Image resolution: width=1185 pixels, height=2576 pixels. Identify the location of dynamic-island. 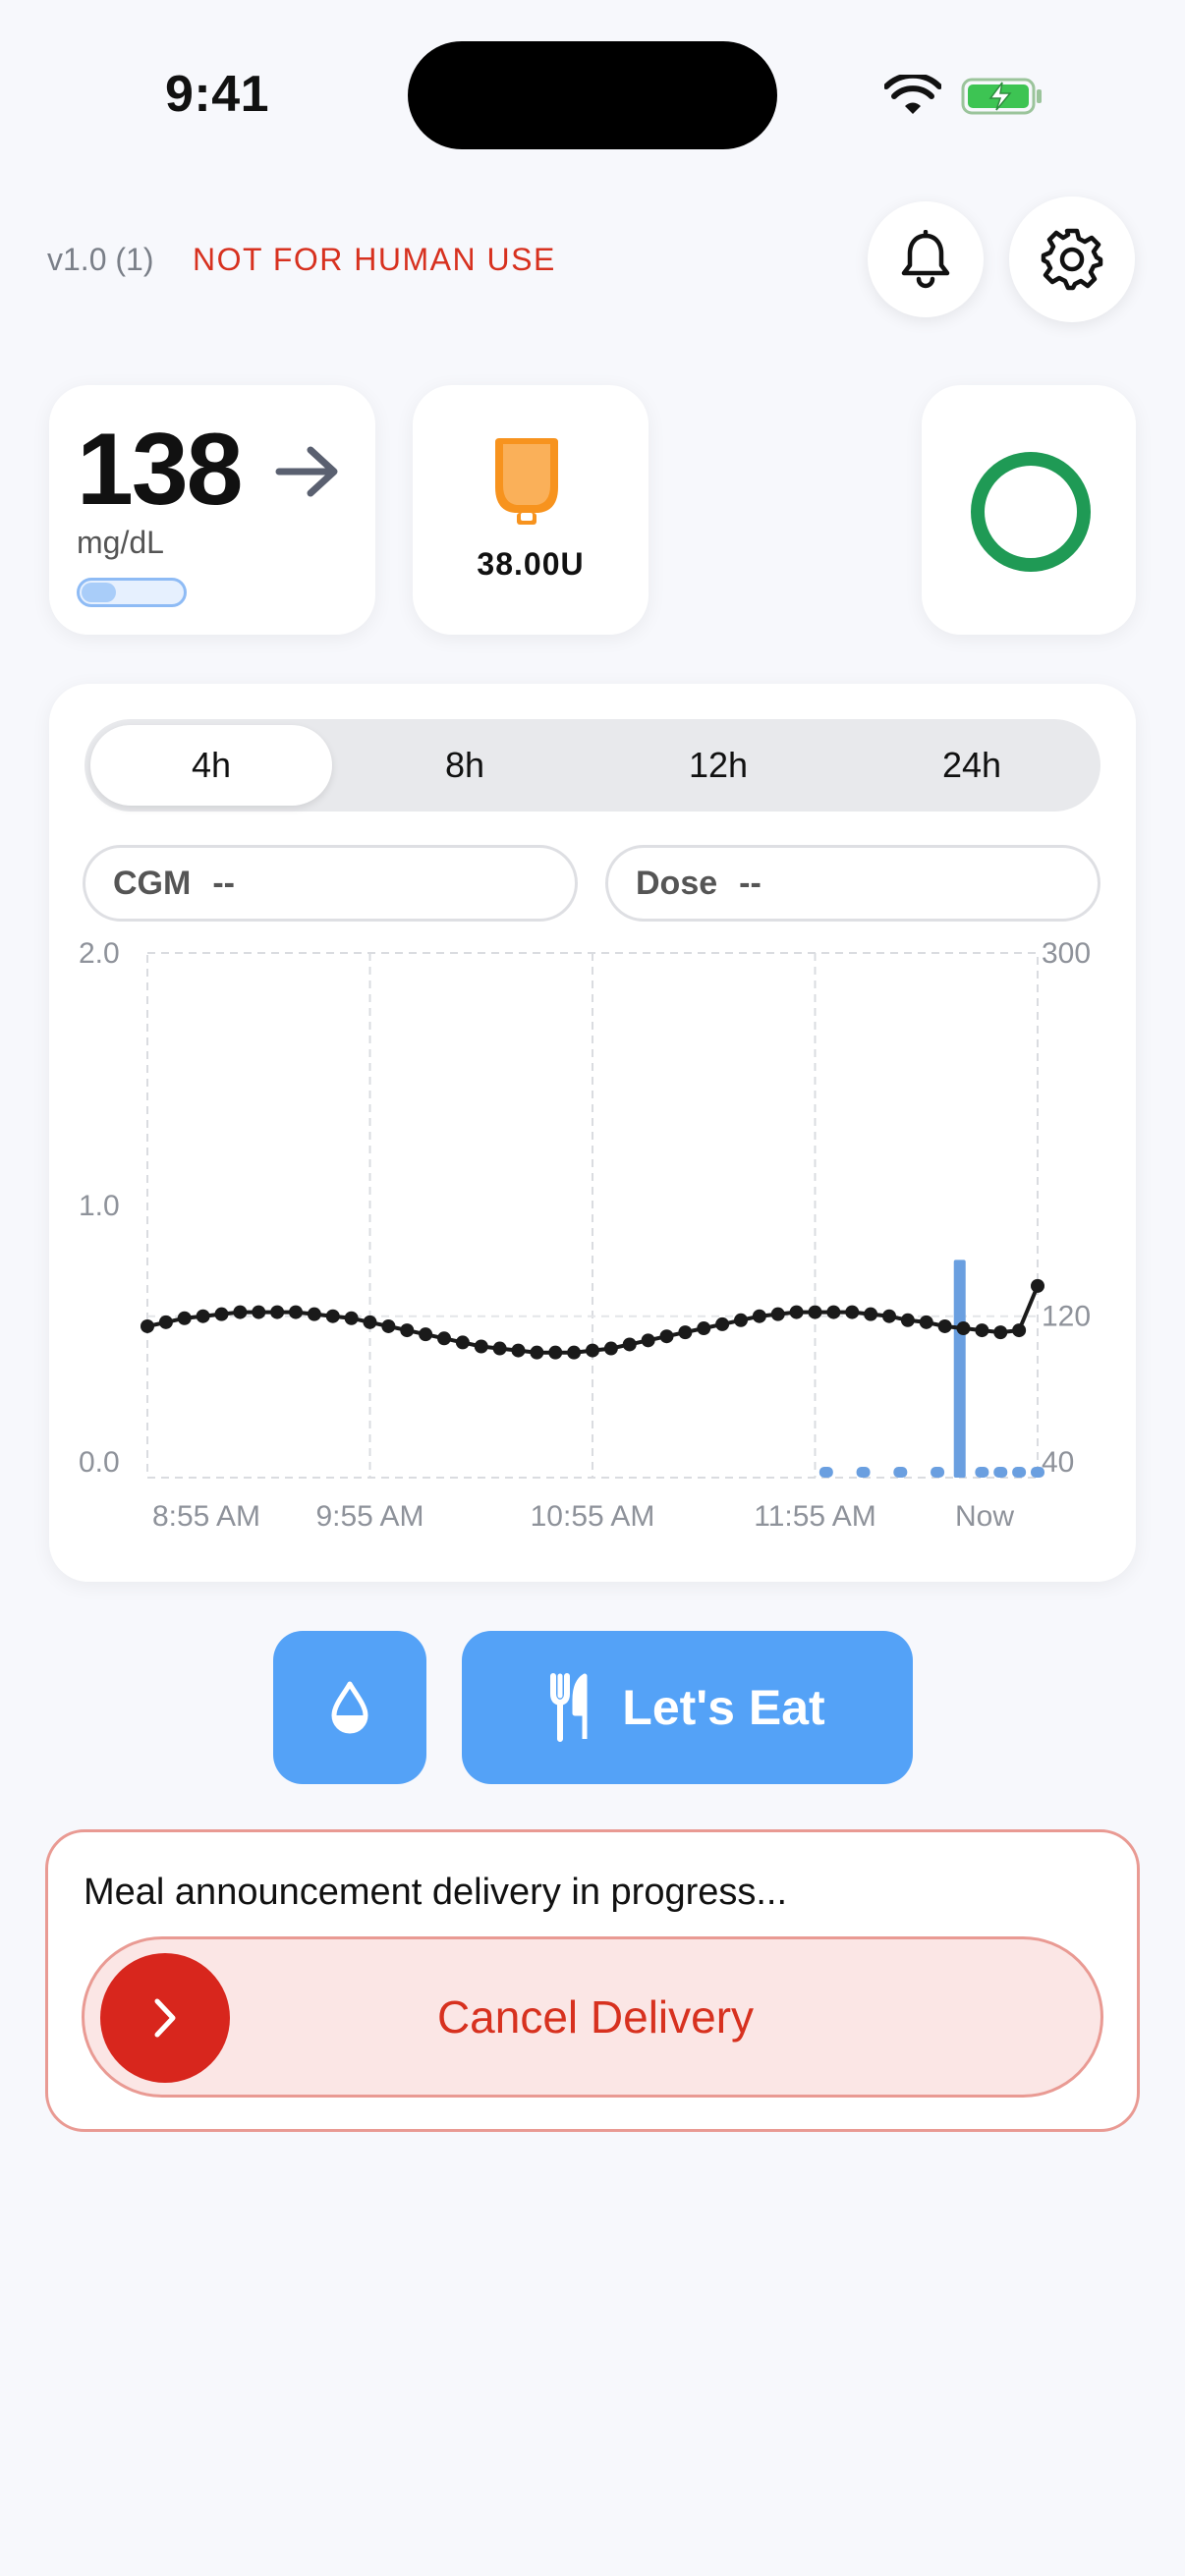
(592, 95).